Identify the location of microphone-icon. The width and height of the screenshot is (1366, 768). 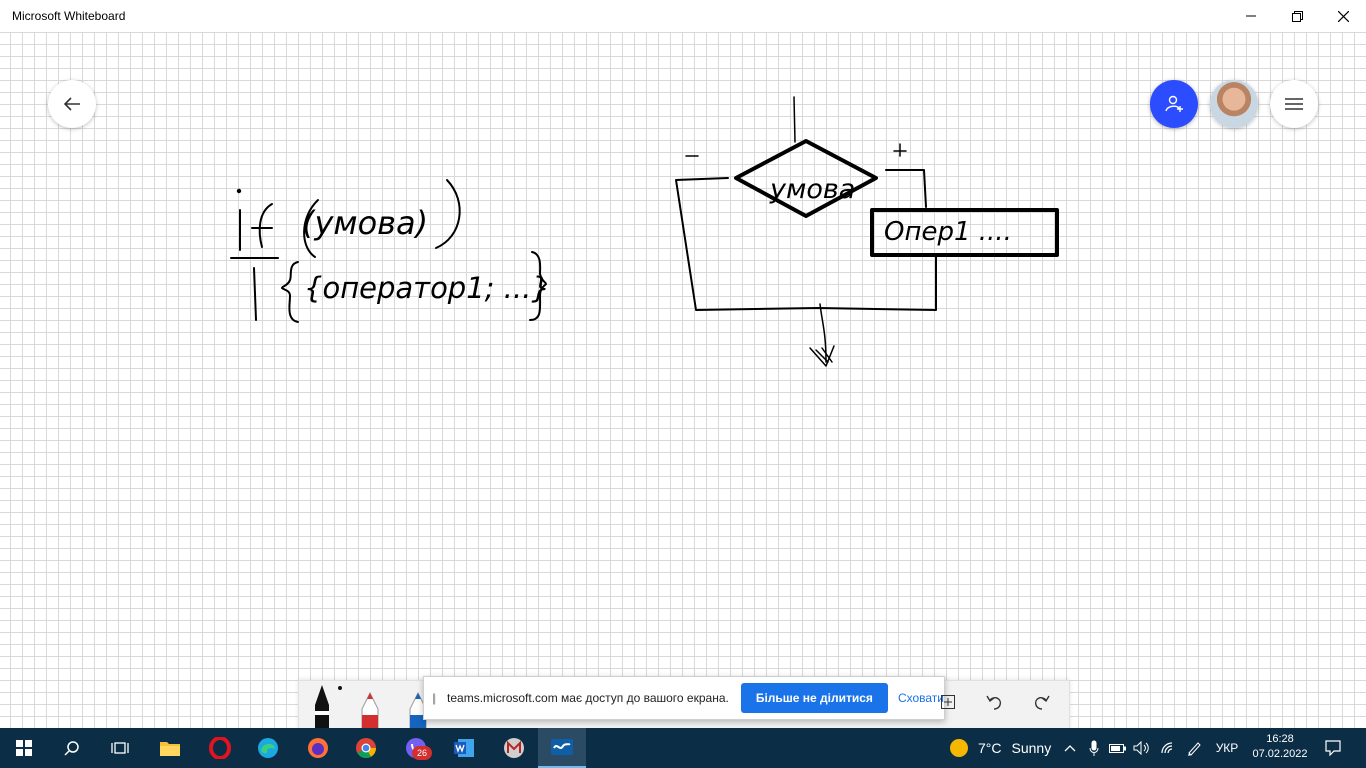
(1094, 748).